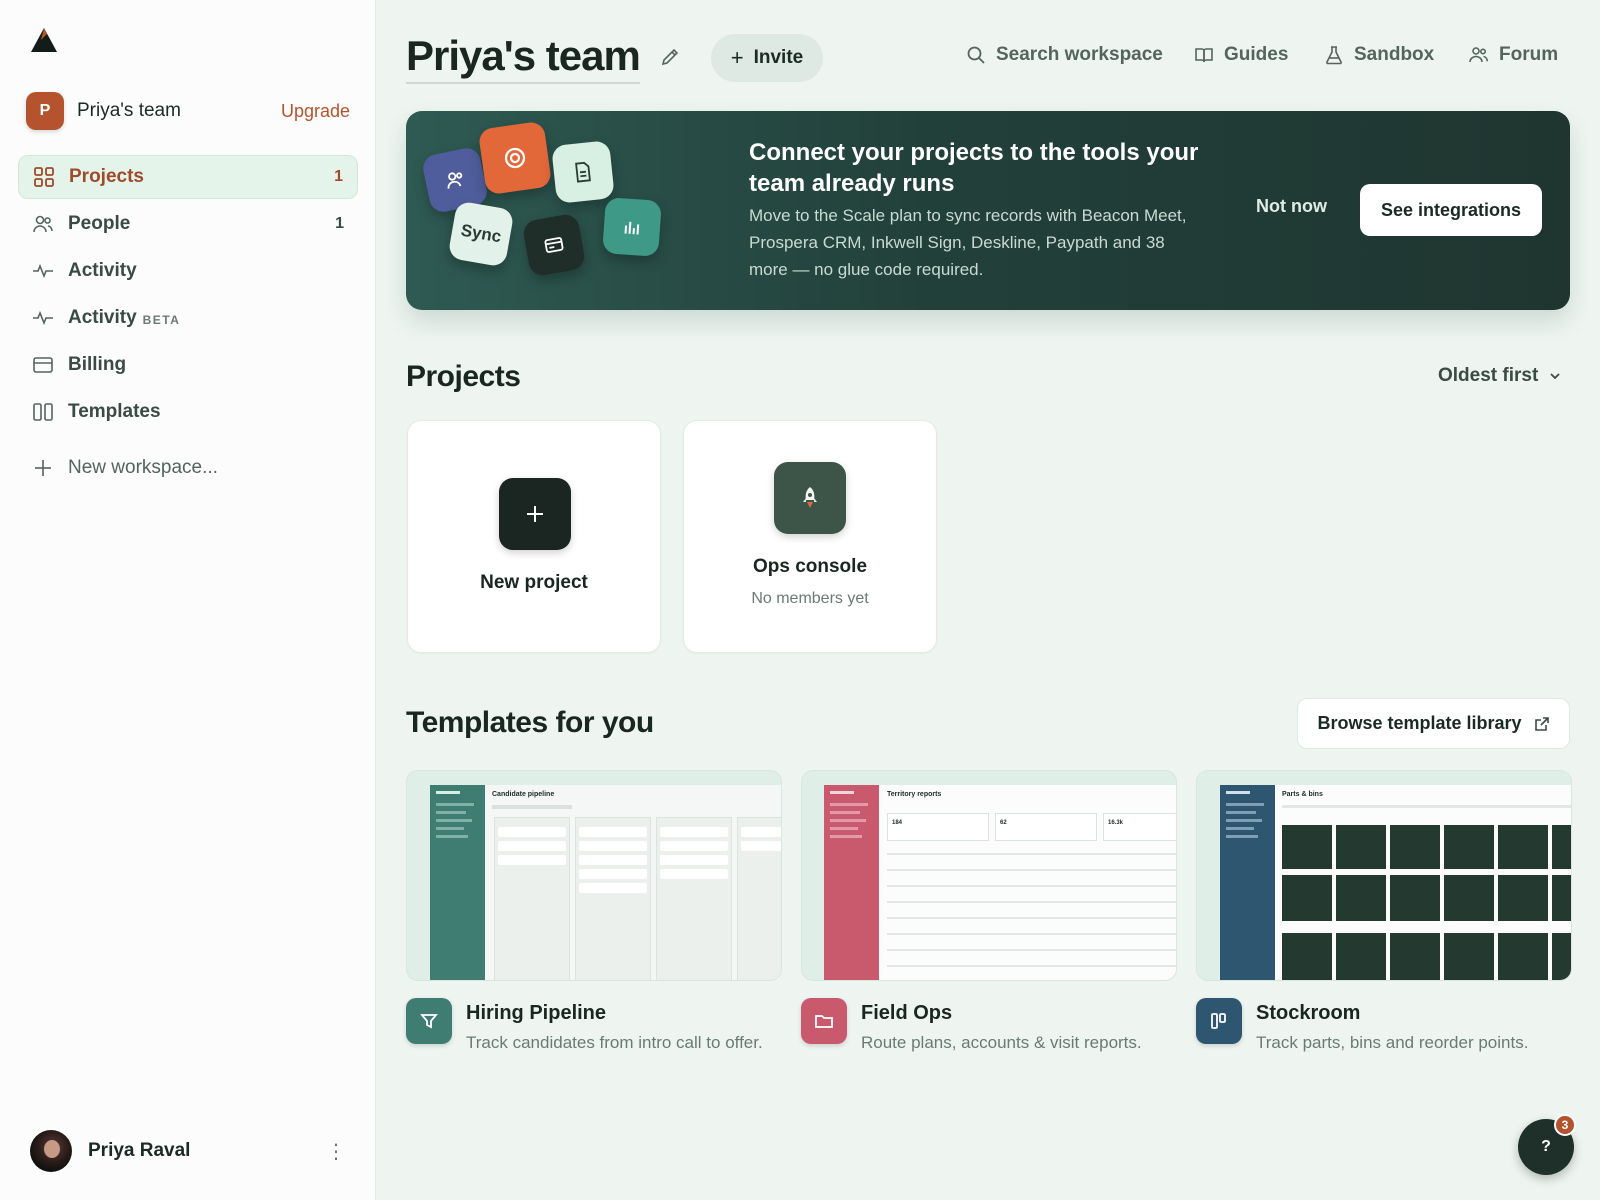 The width and height of the screenshot is (1600, 1200). Describe the element at coordinates (1219, 1021) in the screenshot. I see `board-icon` at that location.